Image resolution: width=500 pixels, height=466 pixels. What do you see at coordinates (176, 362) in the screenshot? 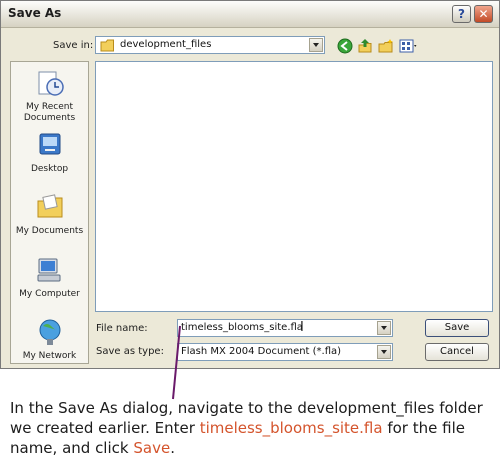
I see `callout-pointer` at bounding box center [176, 362].